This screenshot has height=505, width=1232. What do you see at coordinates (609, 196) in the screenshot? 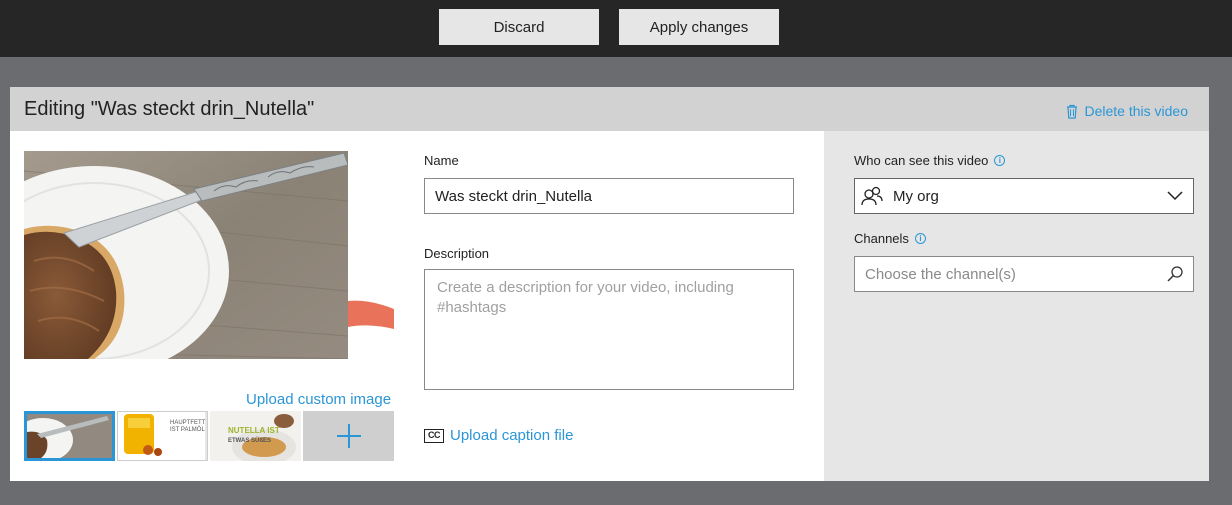
I see `name-input` at bounding box center [609, 196].